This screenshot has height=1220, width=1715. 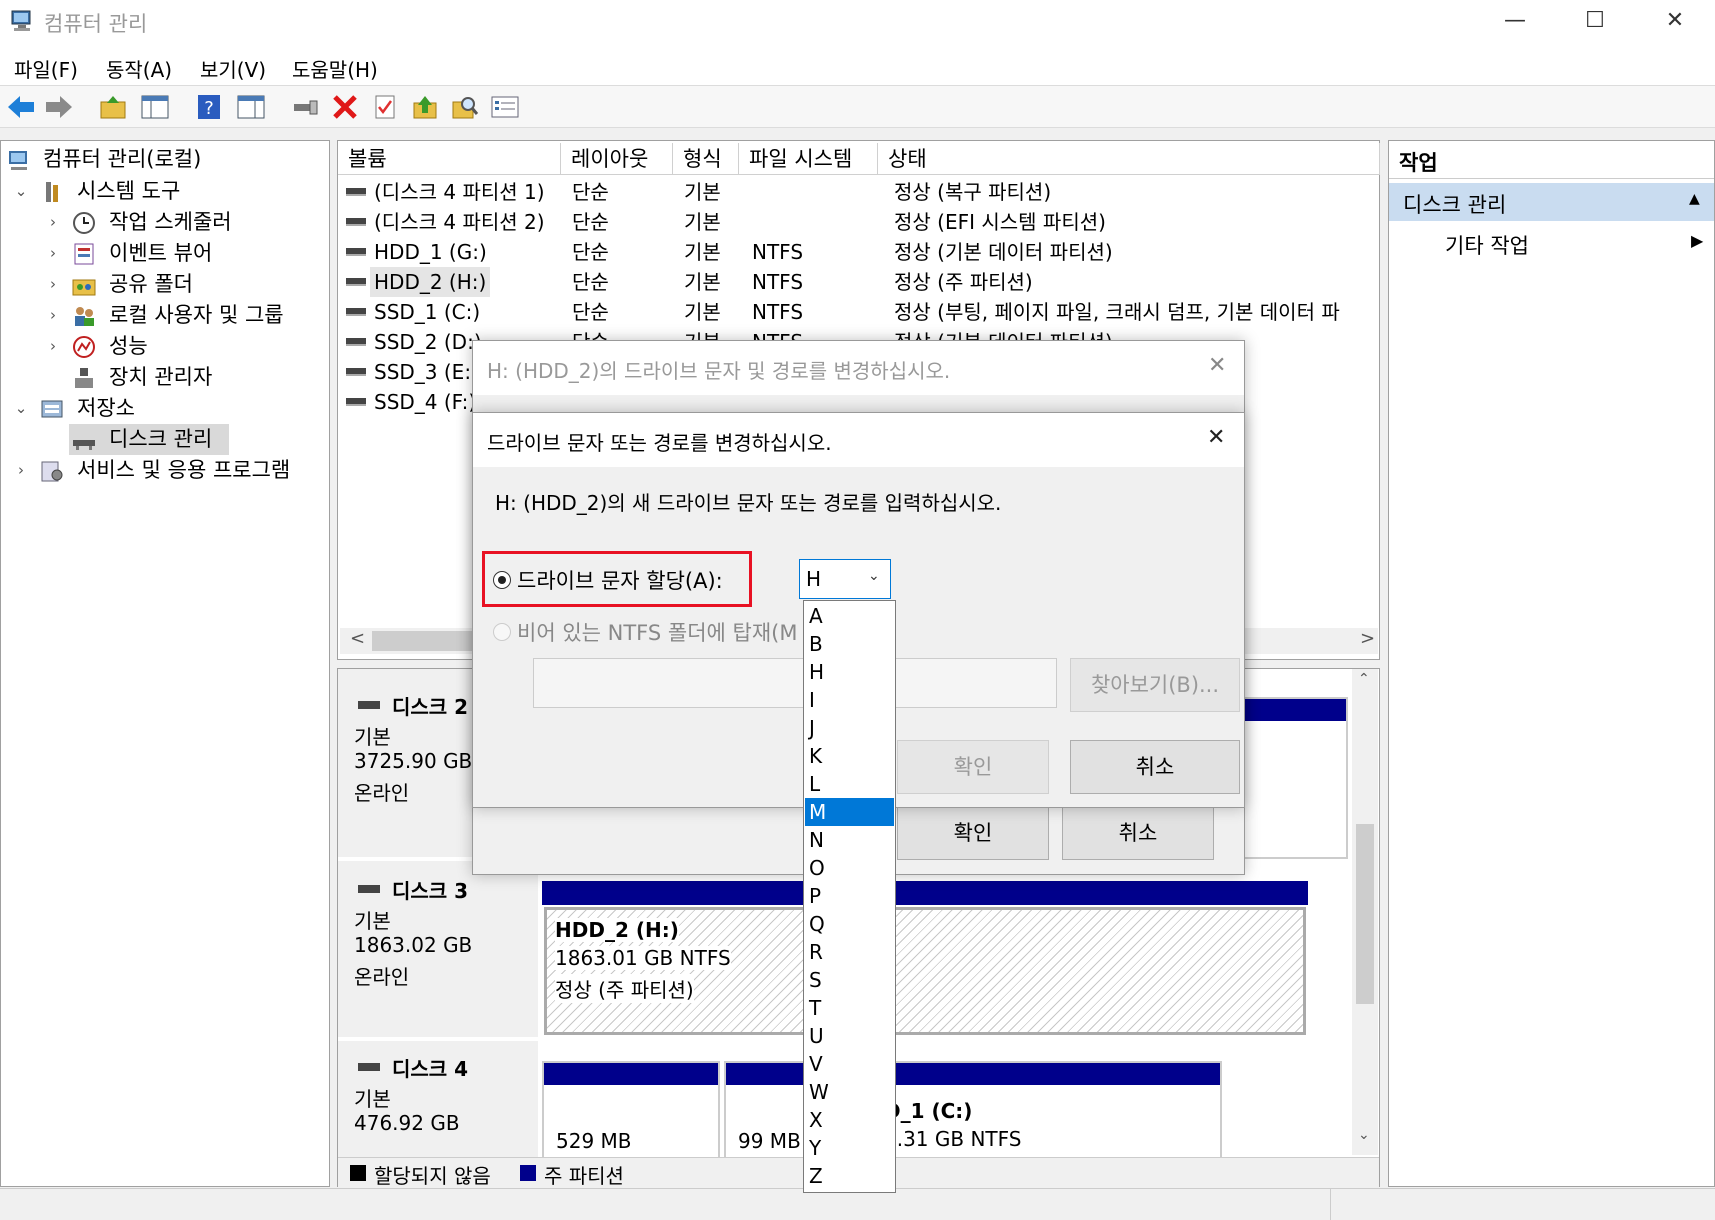 What do you see at coordinates (849, 1148) in the screenshot?
I see `drive-letter-option: Y` at bounding box center [849, 1148].